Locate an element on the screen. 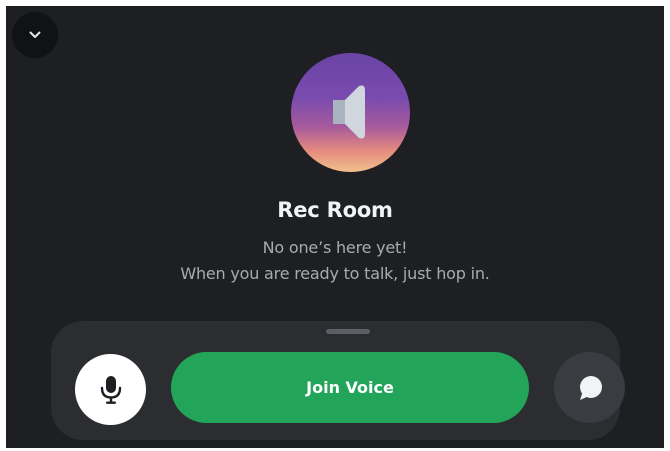 This screenshot has width=670, height=451. empty-state-title: No one’s here yet! is located at coordinates (335, 247).